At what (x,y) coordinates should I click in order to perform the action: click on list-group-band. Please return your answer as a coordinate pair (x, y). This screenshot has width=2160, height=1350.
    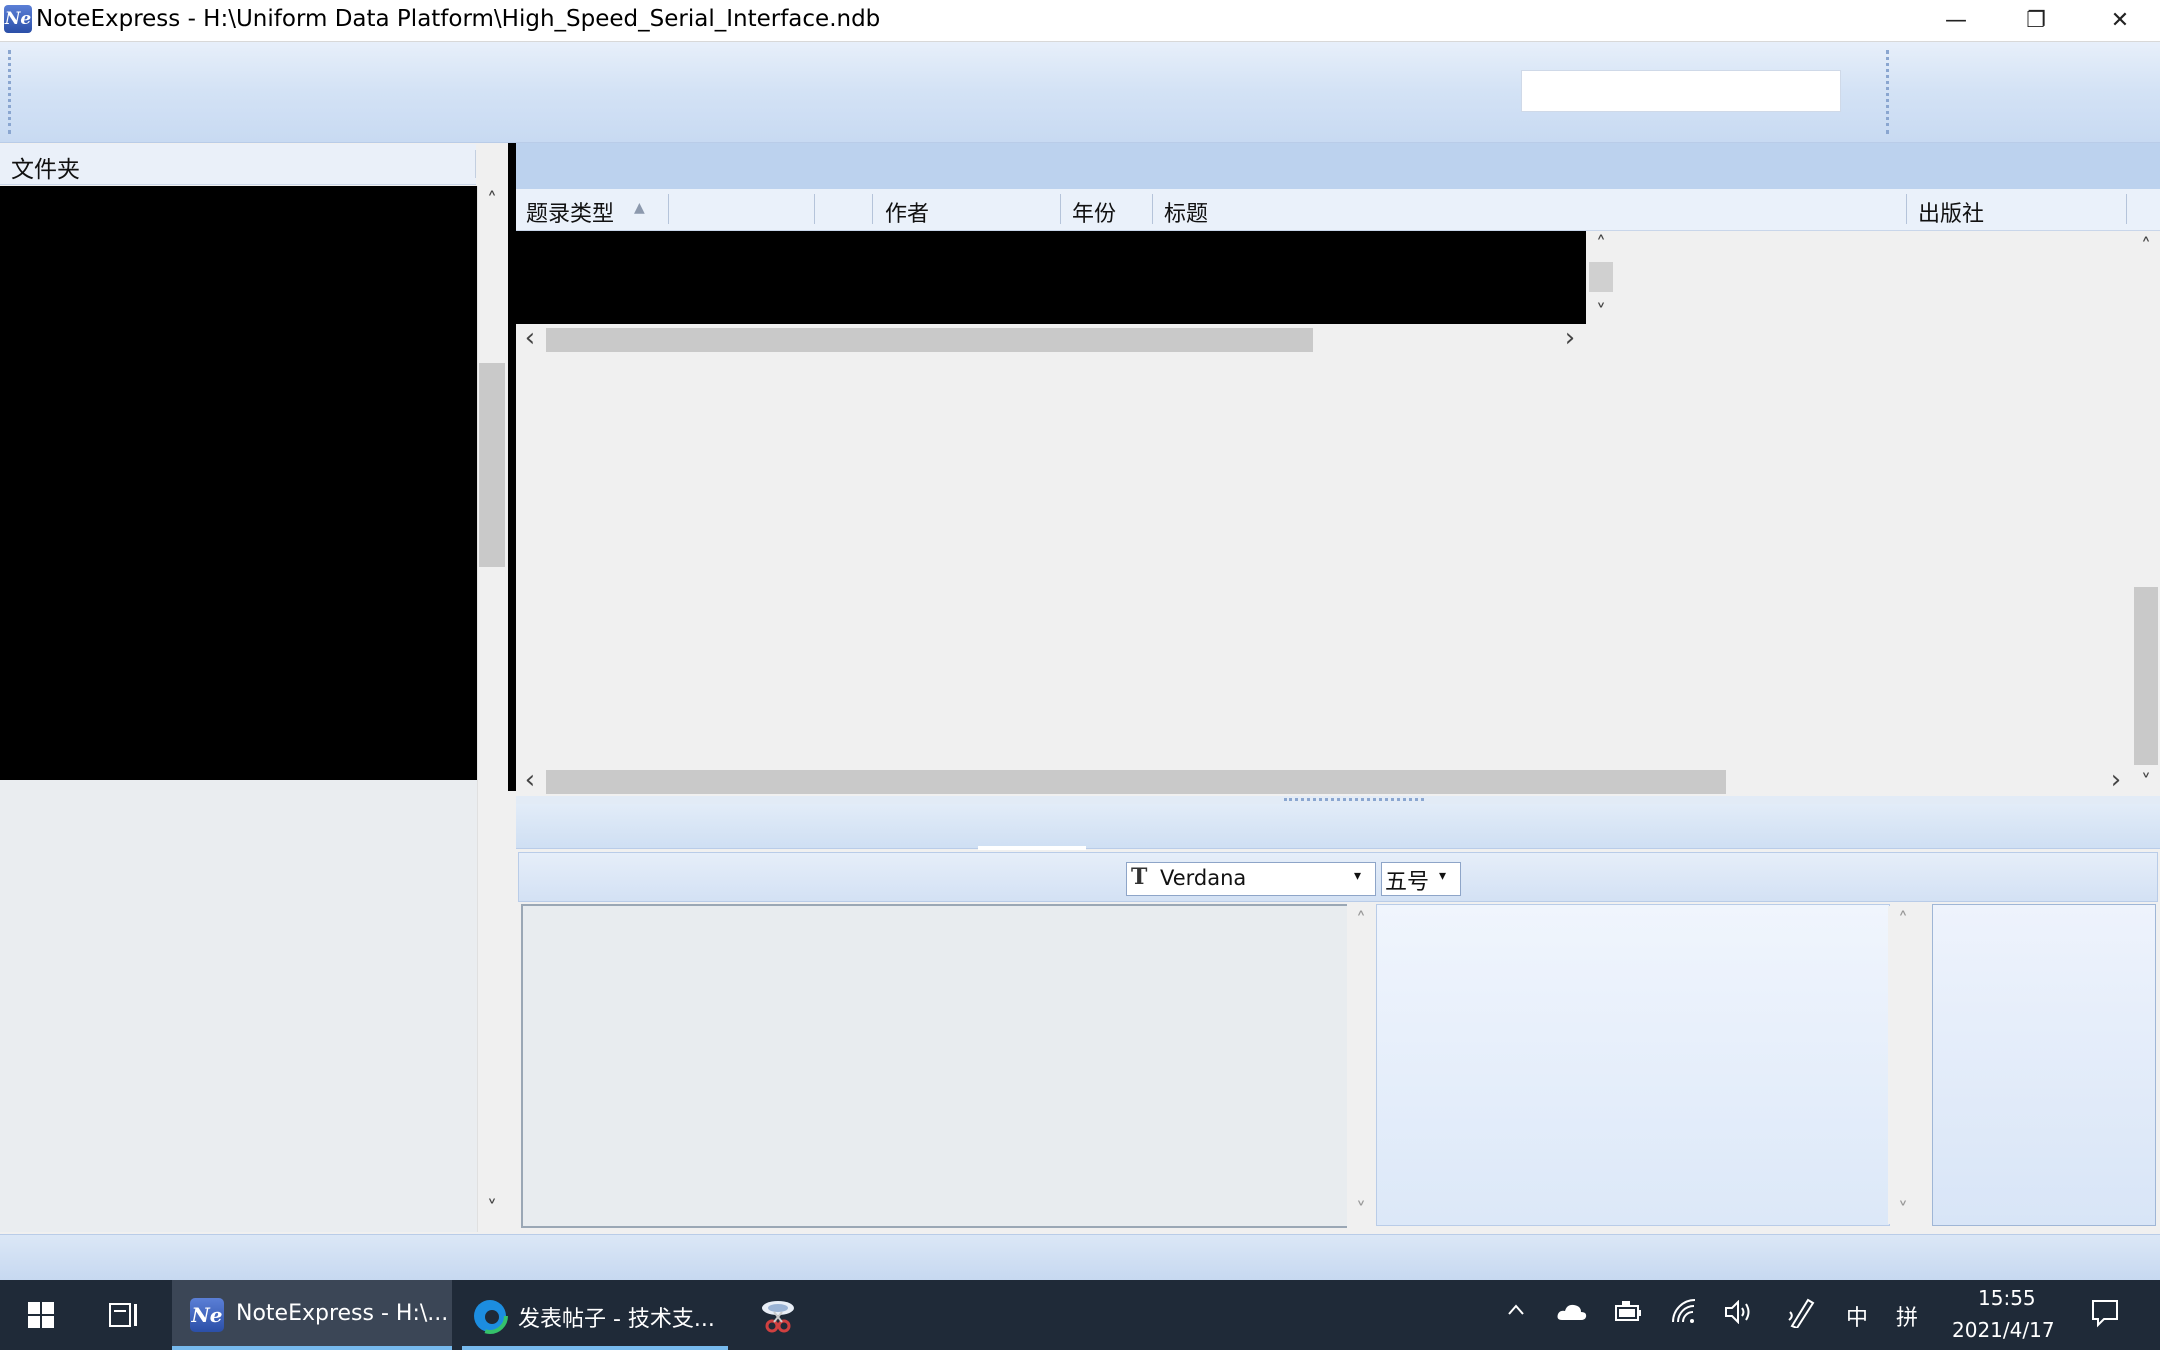
    Looking at the image, I should click on (1338, 166).